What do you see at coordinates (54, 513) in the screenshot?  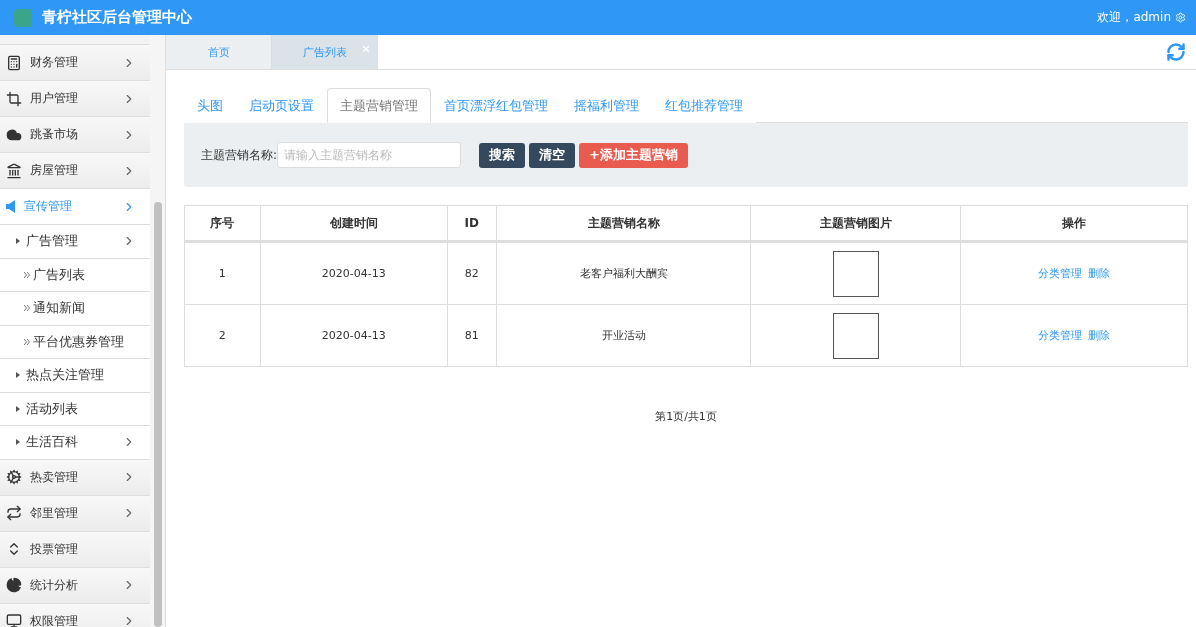 I see `item-label: 邻里管理` at bounding box center [54, 513].